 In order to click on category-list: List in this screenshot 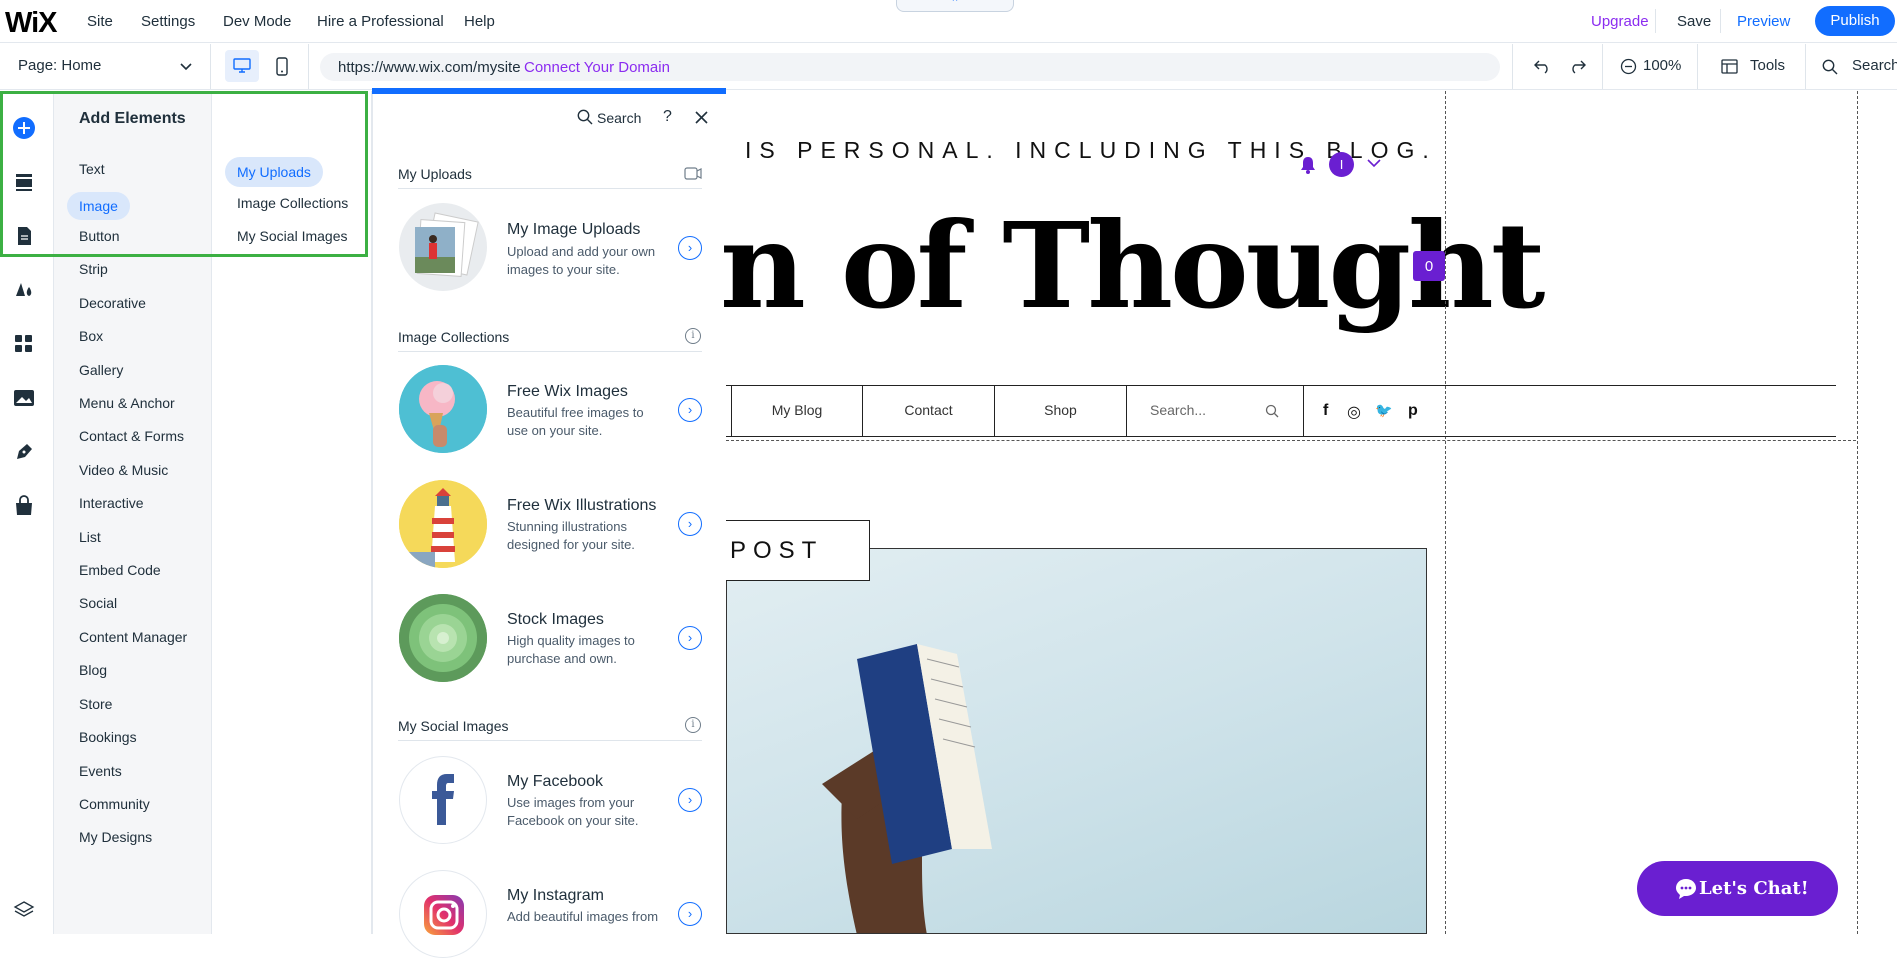, I will do `click(90, 537)`.